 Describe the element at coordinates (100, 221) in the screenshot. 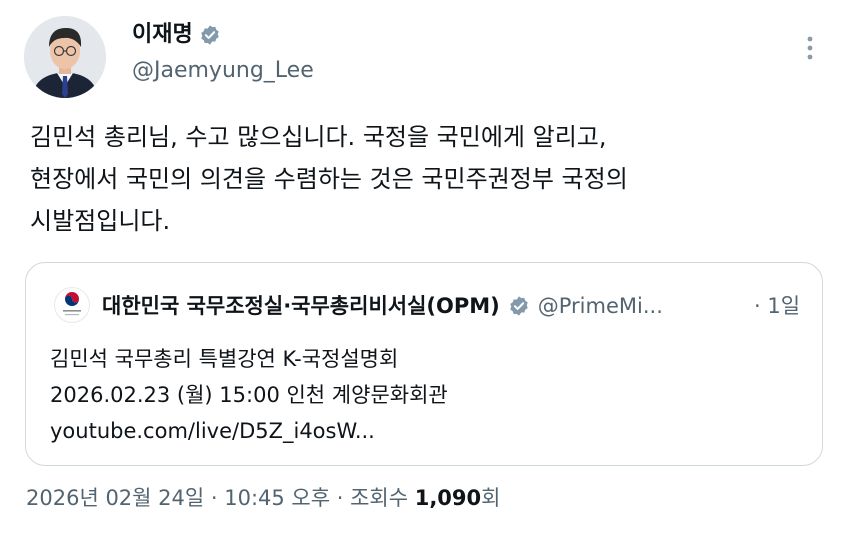

I see `tweet-text-line: 시발점입니다.` at that location.